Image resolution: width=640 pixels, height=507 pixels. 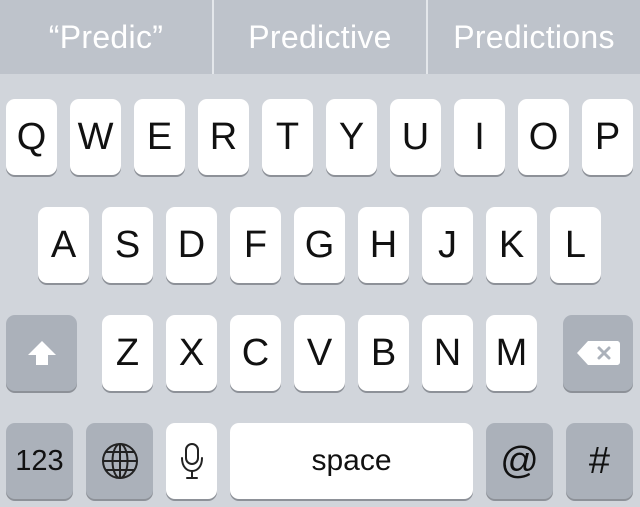 What do you see at coordinates (191, 245) in the screenshot?
I see `key-d: D` at bounding box center [191, 245].